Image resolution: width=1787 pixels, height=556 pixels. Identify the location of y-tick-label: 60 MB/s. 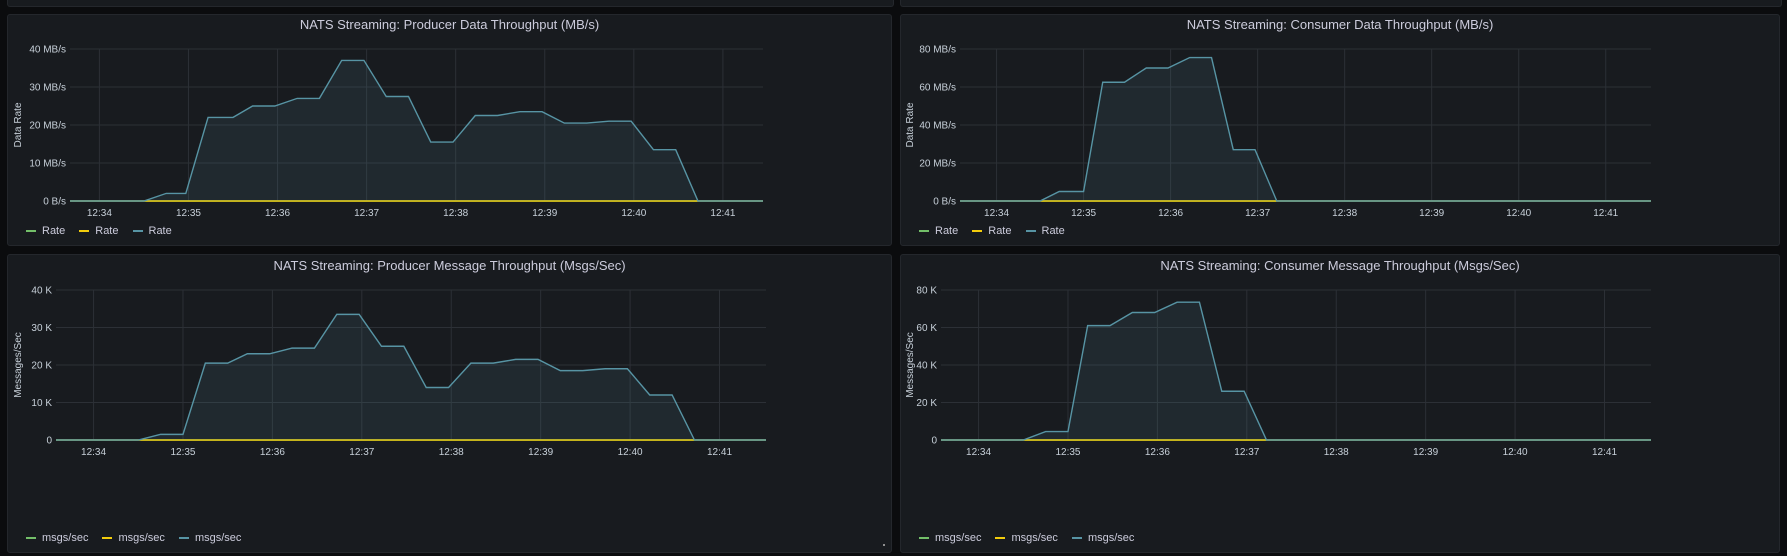
(937, 88).